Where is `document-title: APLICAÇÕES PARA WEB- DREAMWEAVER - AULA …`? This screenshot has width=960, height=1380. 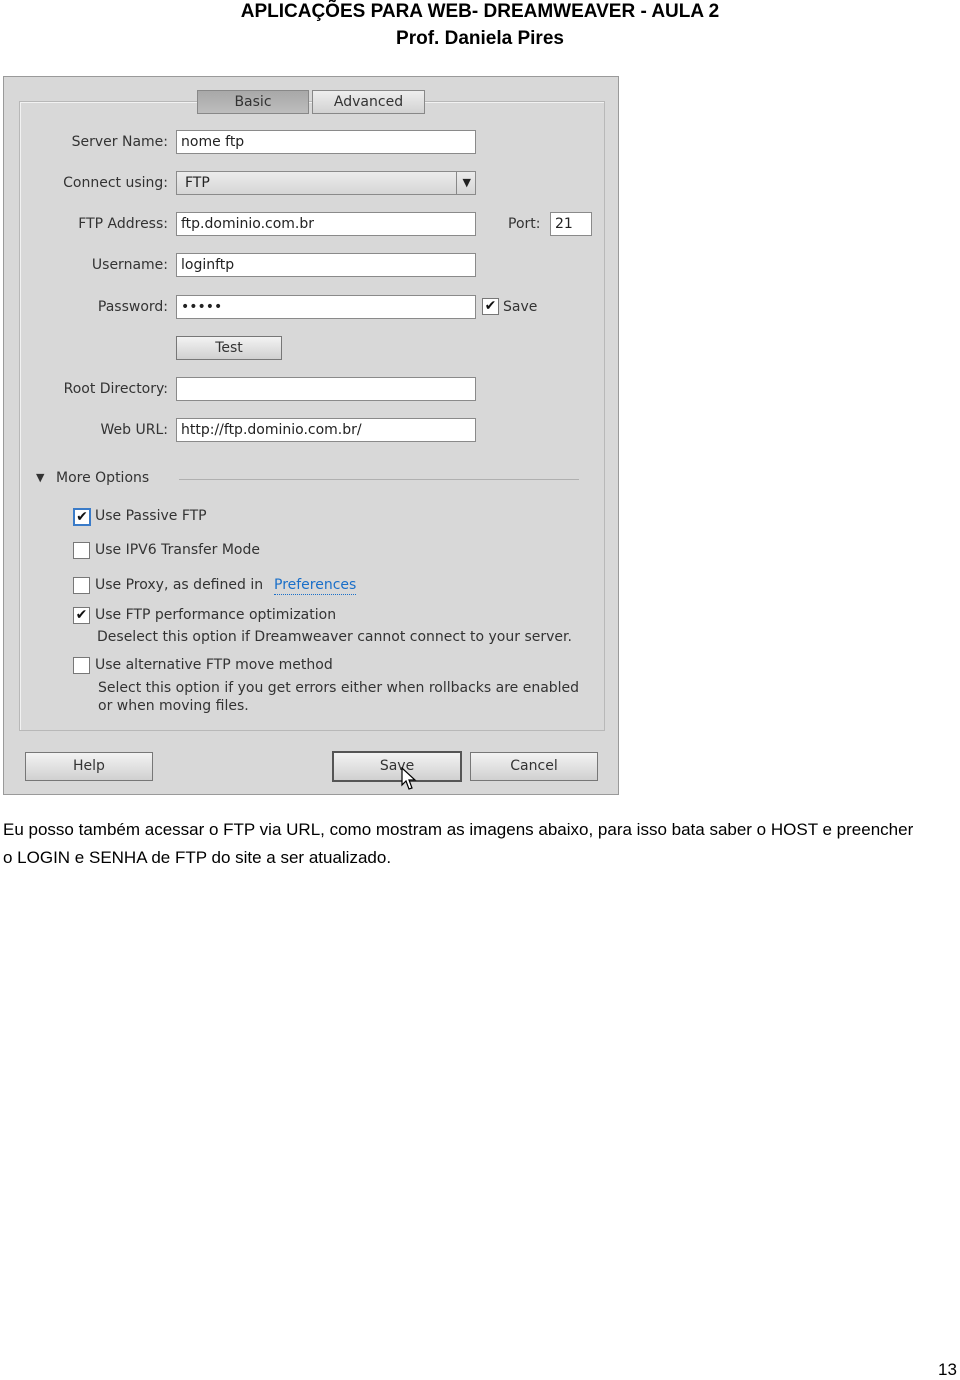 document-title: APLICAÇÕES PARA WEB- DREAMWEAVER - AULA … is located at coordinates (480, 11).